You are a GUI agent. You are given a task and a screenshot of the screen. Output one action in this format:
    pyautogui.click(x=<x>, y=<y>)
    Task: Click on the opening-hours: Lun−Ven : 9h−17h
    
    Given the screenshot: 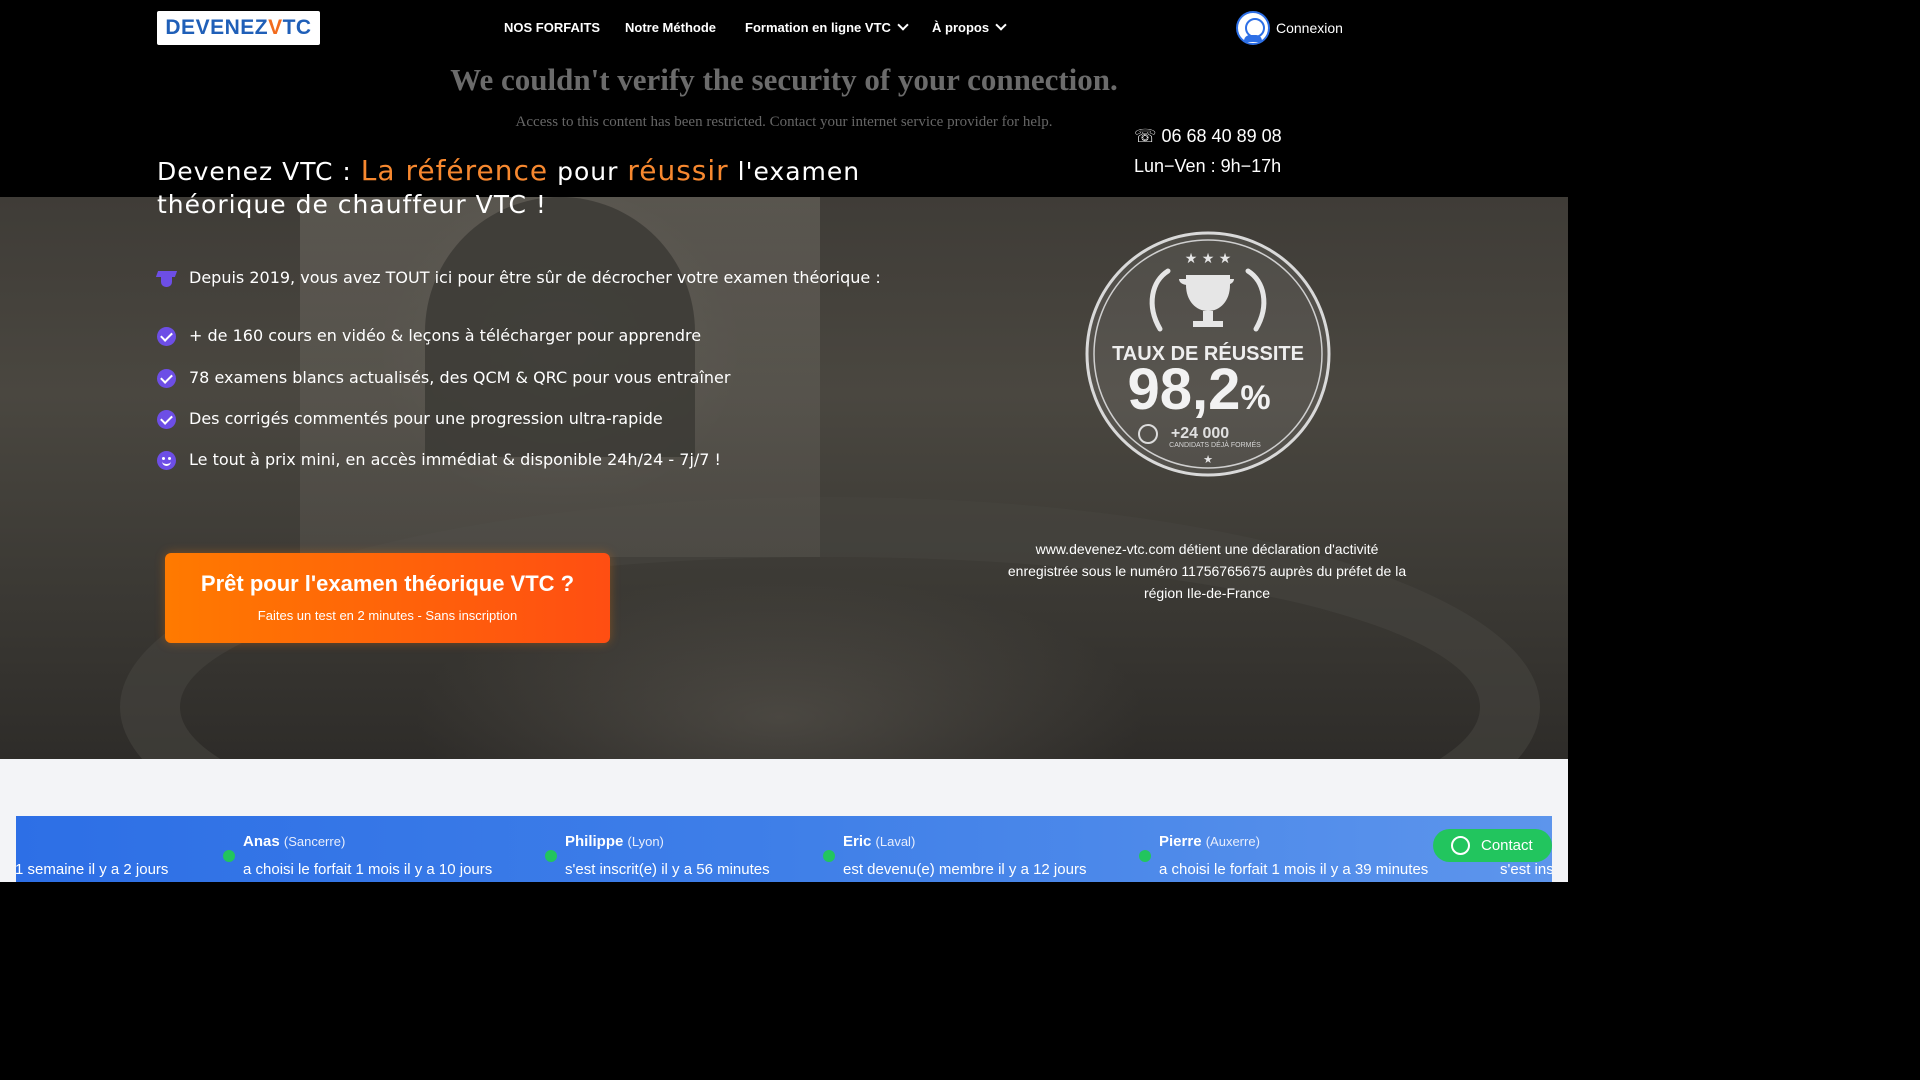 What is the action you would take?
    pyautogui.click(x=1208, y=166)
    